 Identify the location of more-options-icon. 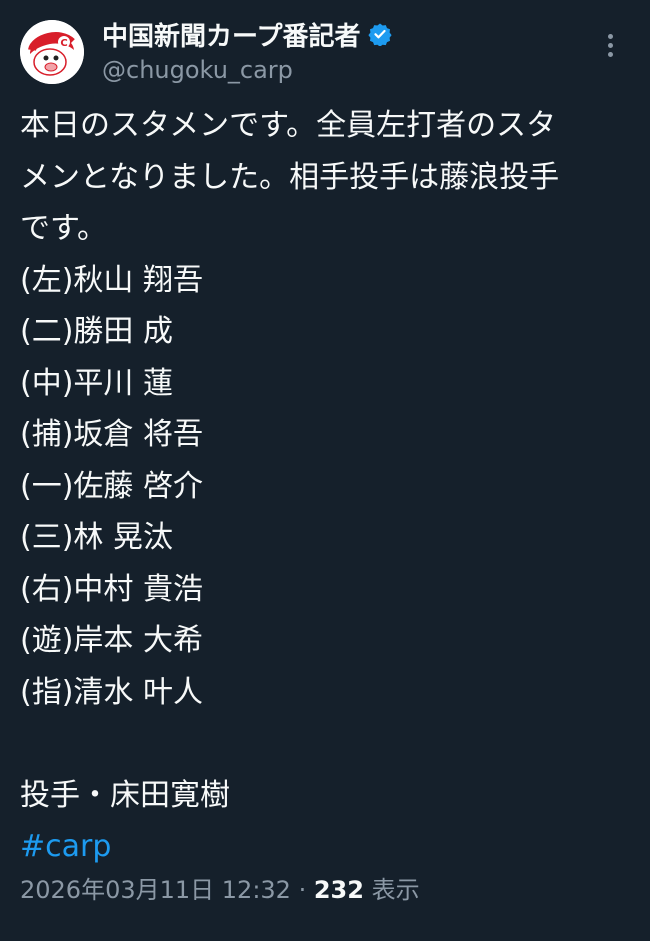
(610, 49).